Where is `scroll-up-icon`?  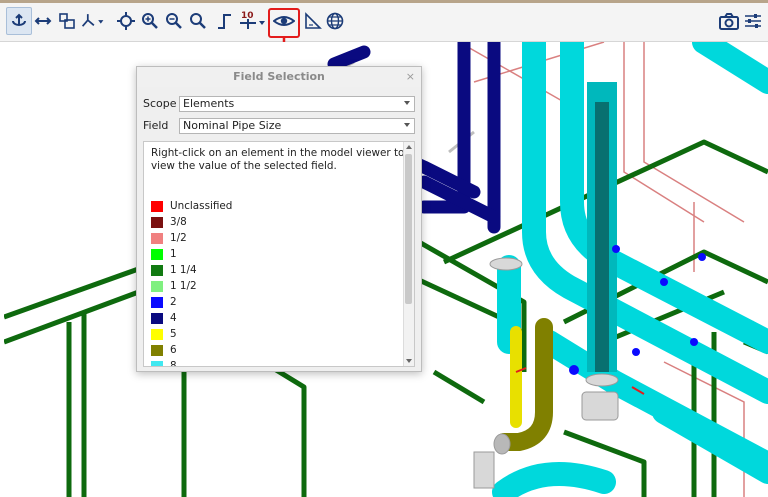 scroll-up-icon is located at coordinates (409, 147).